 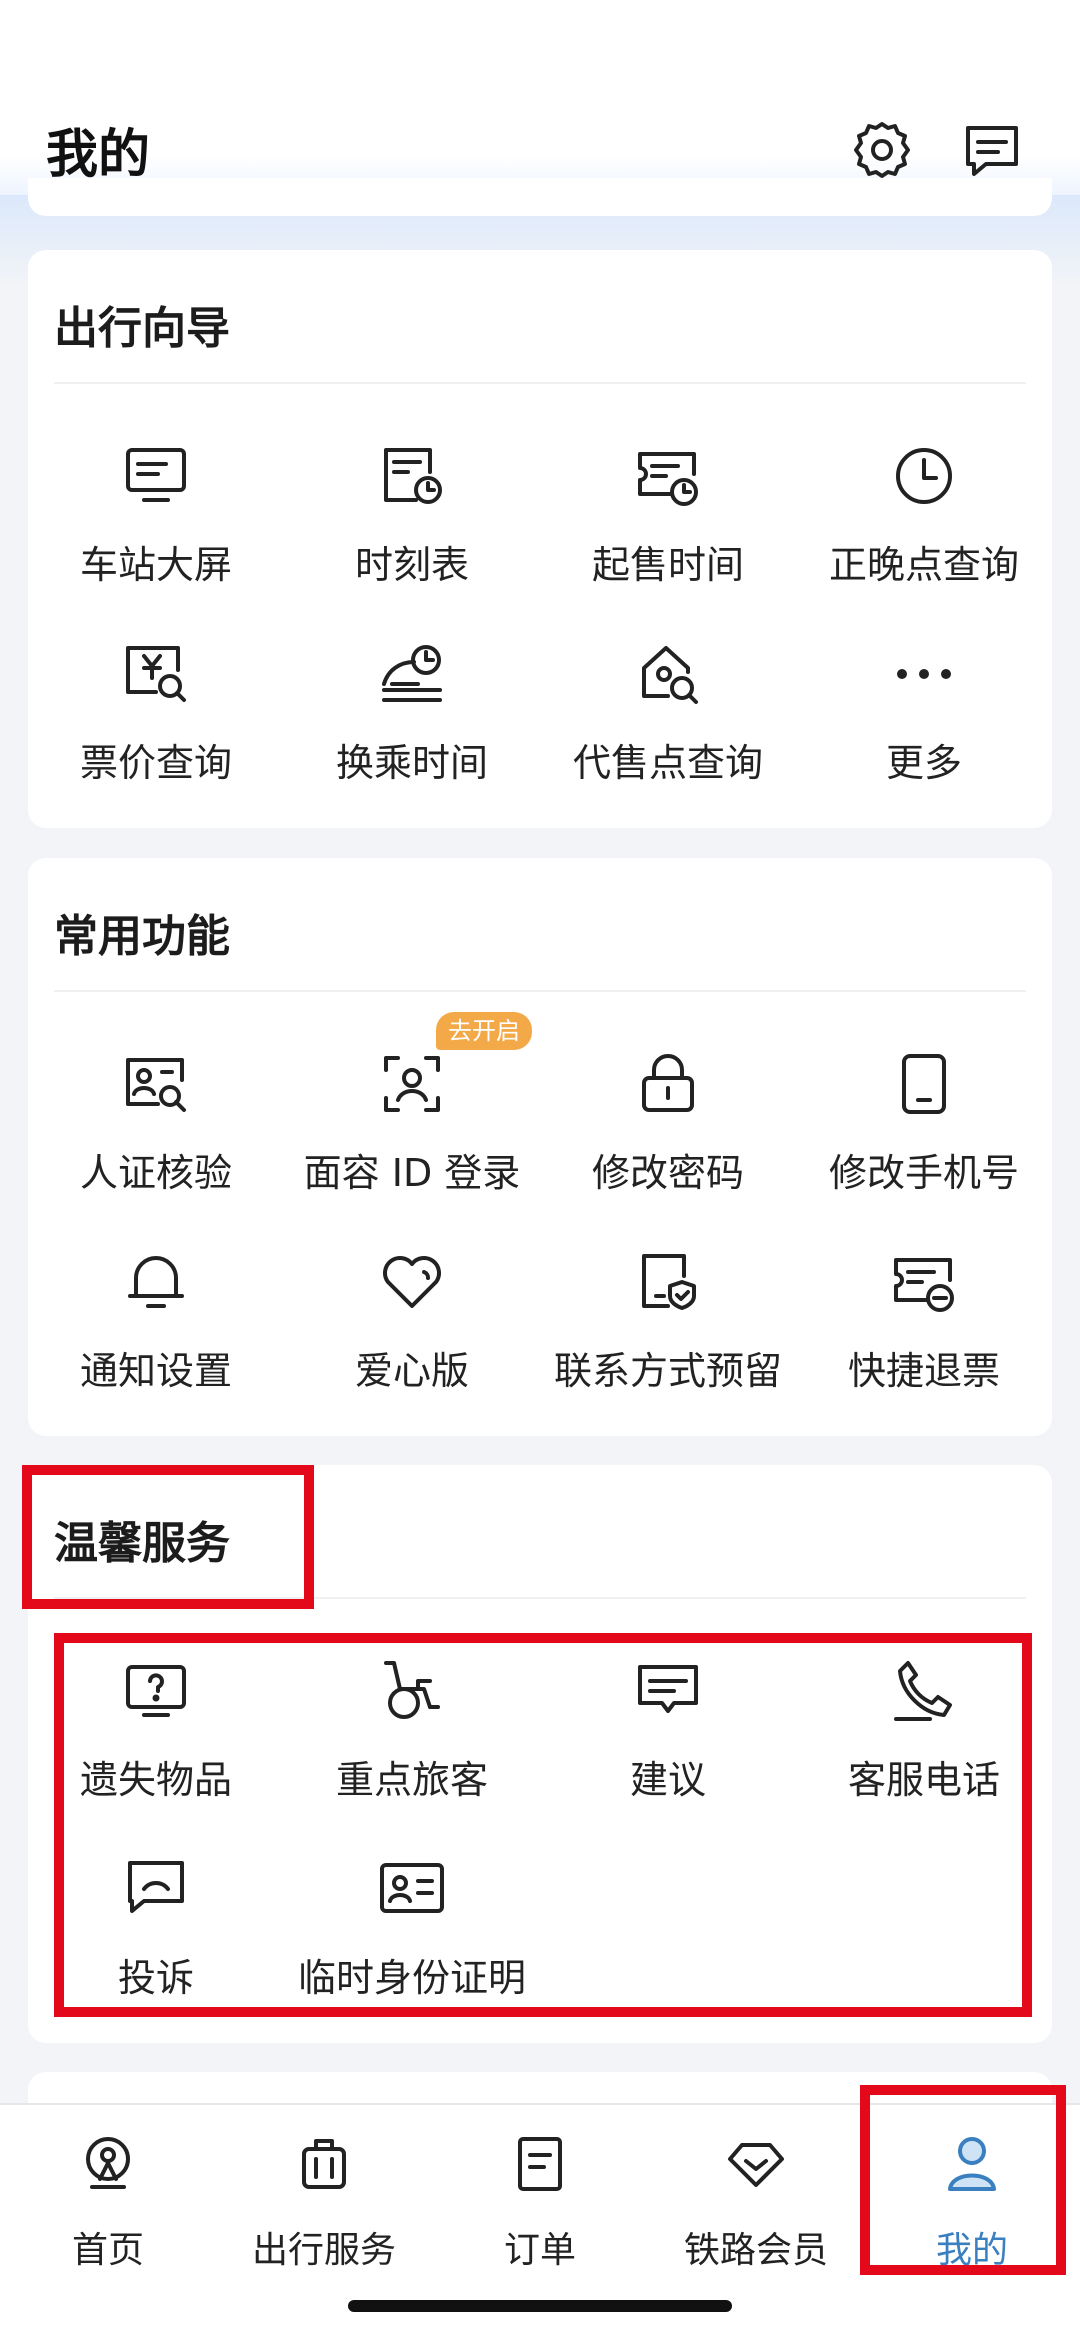 What do you see at coordinates (540, 2163) in the screenshot?
I see `order-icon` at bounding box center [540, 2163].